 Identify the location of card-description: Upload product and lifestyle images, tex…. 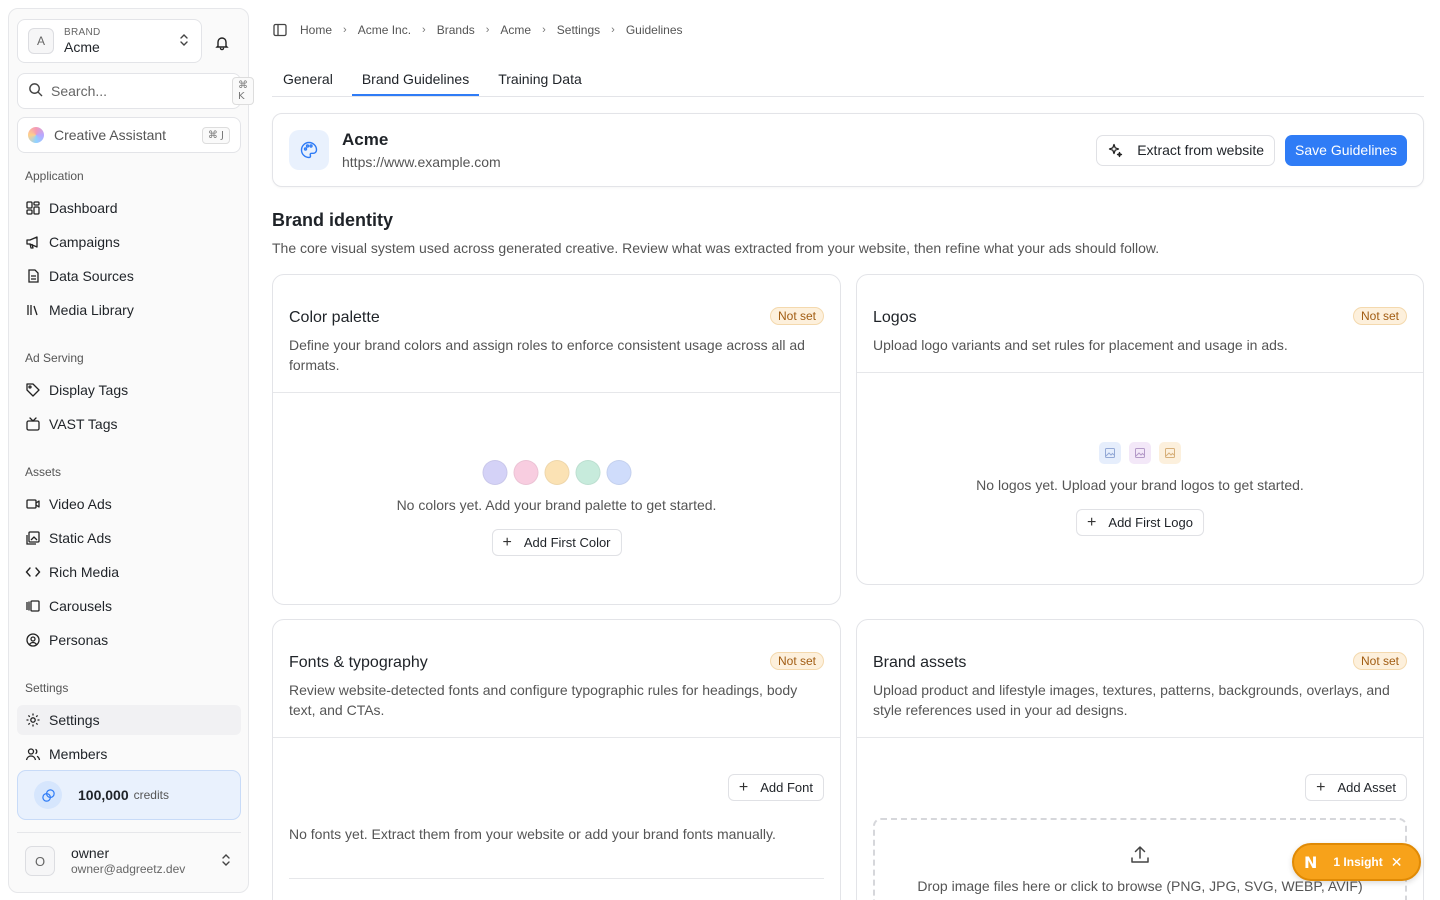
(1131, 700).